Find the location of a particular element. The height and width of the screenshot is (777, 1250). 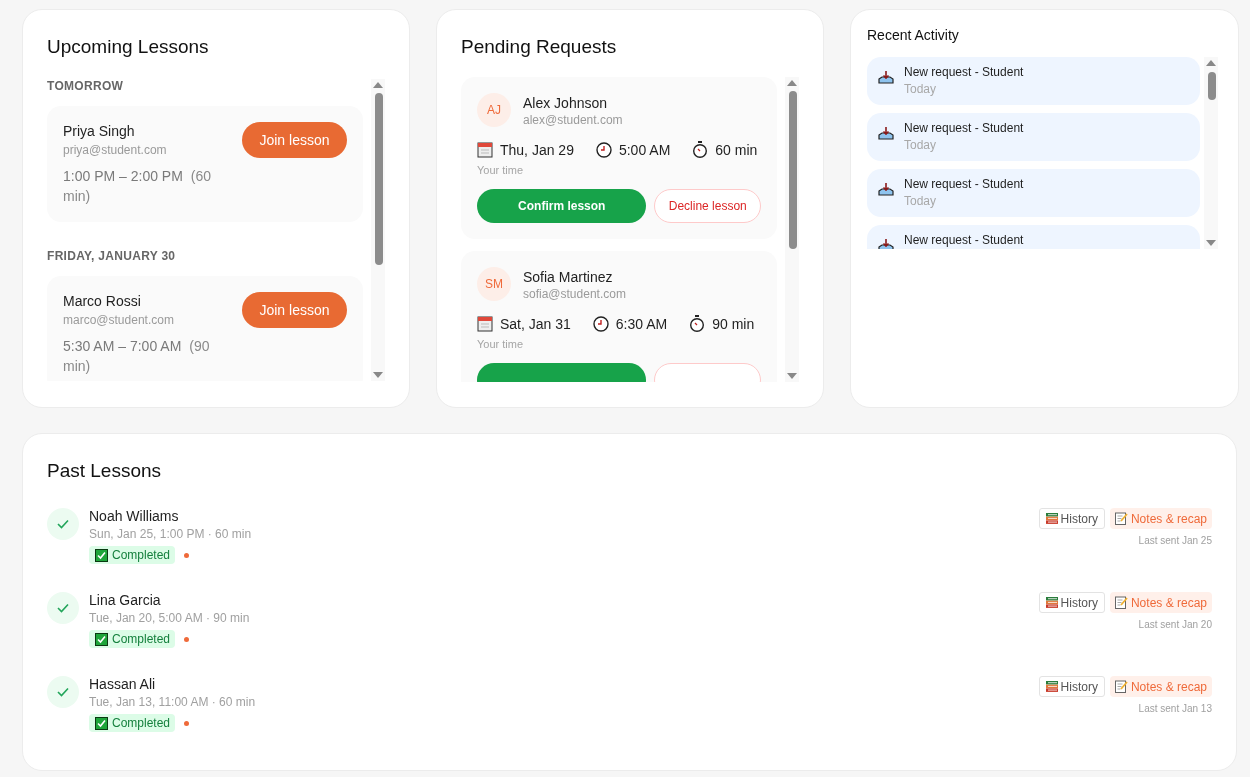

avatar-initials: AJ is located at coordinates (494, 110).